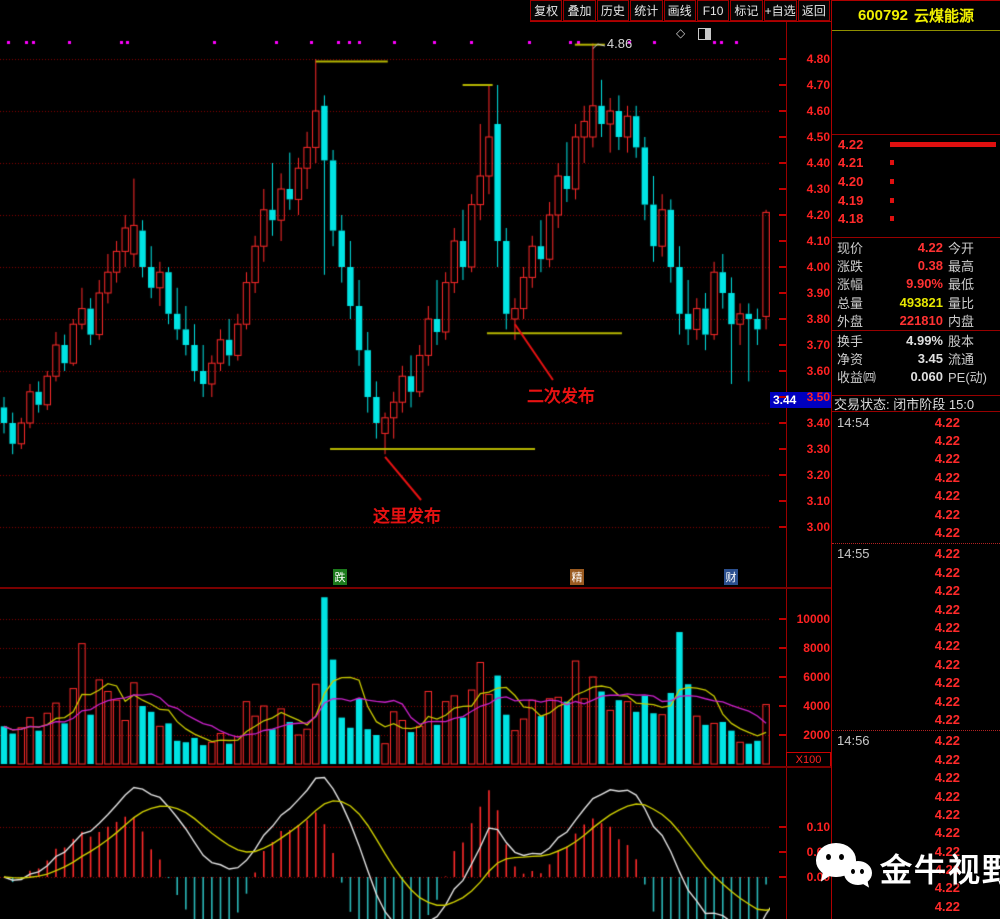 This screenshot has height=919, width=1000. What do you see at coordinates (679, 10) in the screenshot?
I see `toolbar-button-画线: 画线` at bounding box center [679, 10].